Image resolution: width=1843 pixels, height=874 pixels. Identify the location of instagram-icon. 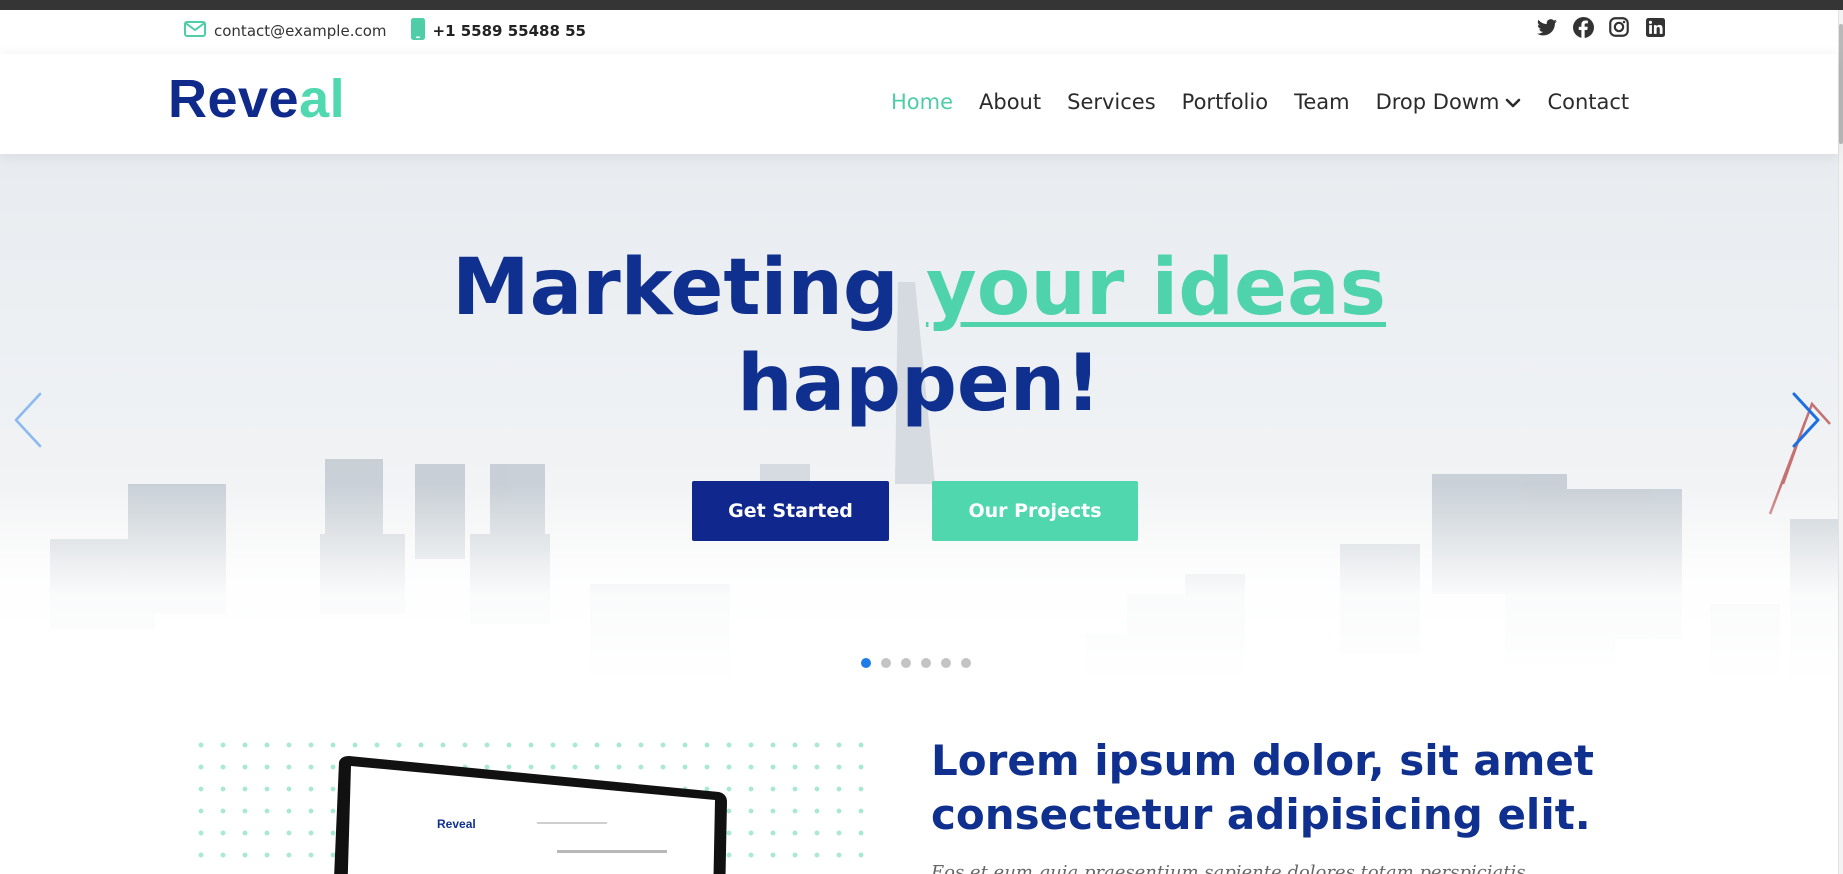
(1619, 27).